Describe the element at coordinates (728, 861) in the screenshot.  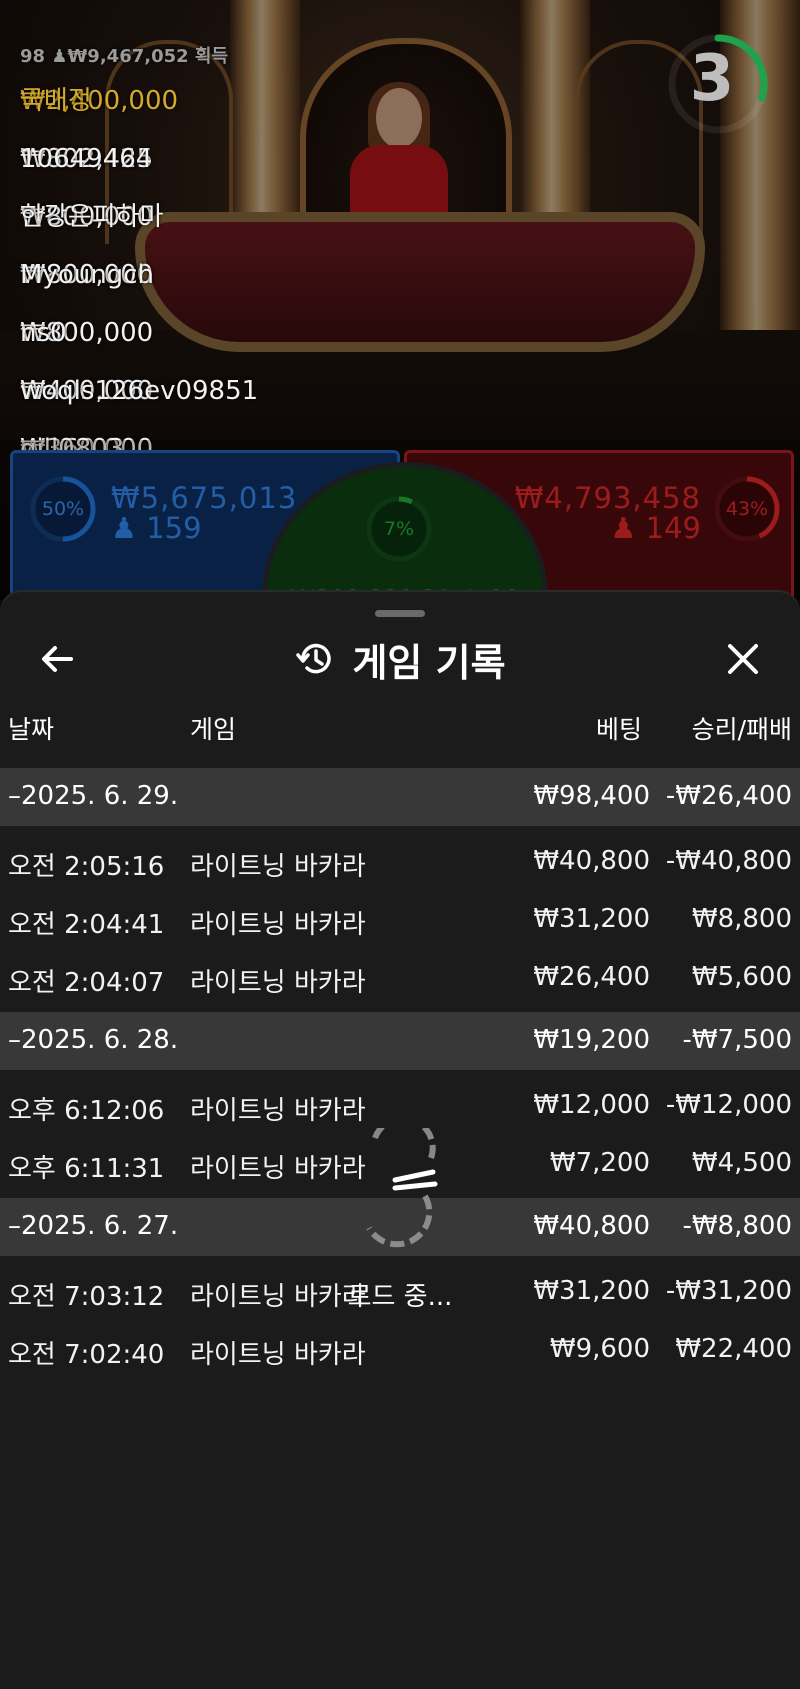
I see `row-result: -₩40,800` at that location.